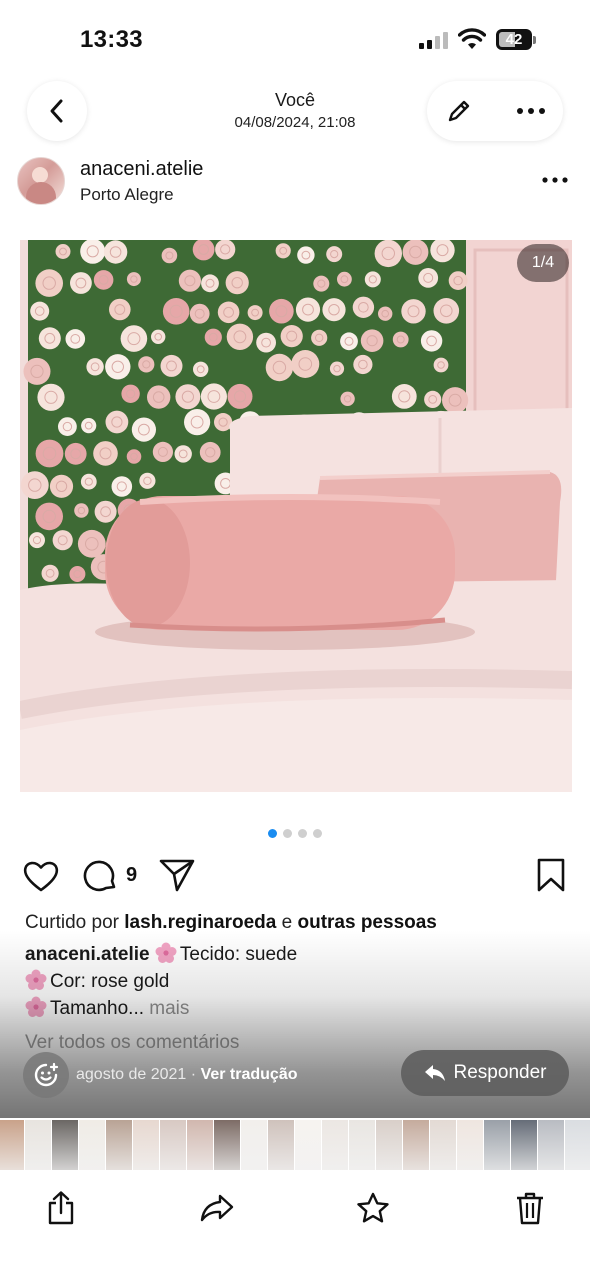  I want to click on caption-line-1: Tecido: suede, so click(238, 954).